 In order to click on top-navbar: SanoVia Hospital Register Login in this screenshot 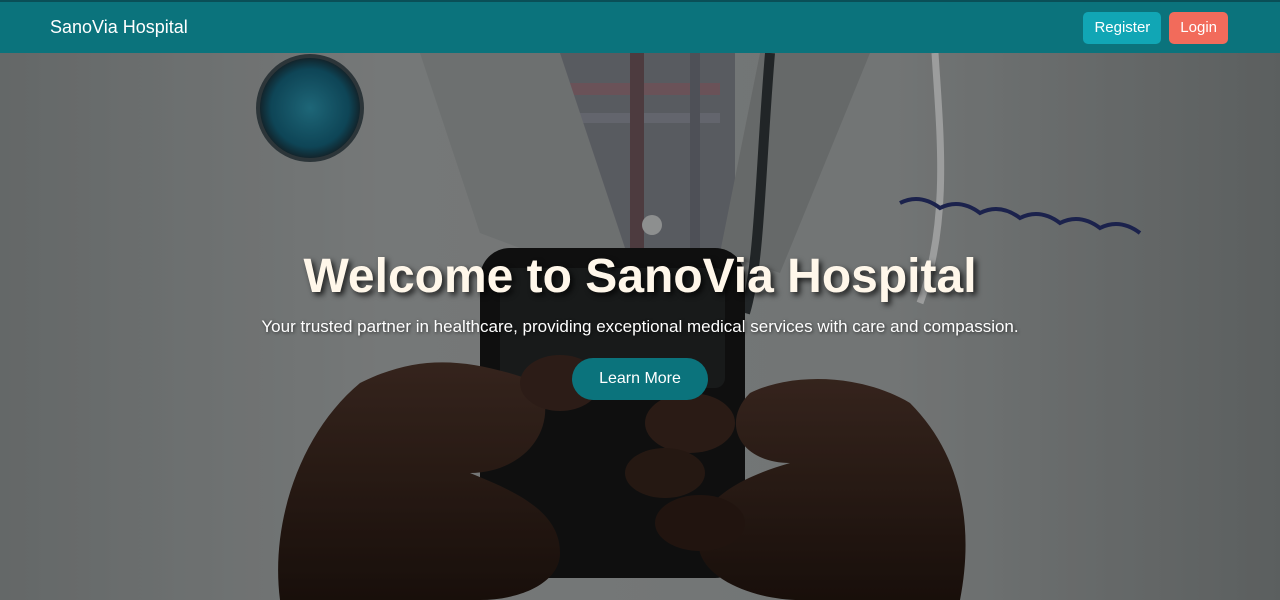, I will do `click(640, 26)`.